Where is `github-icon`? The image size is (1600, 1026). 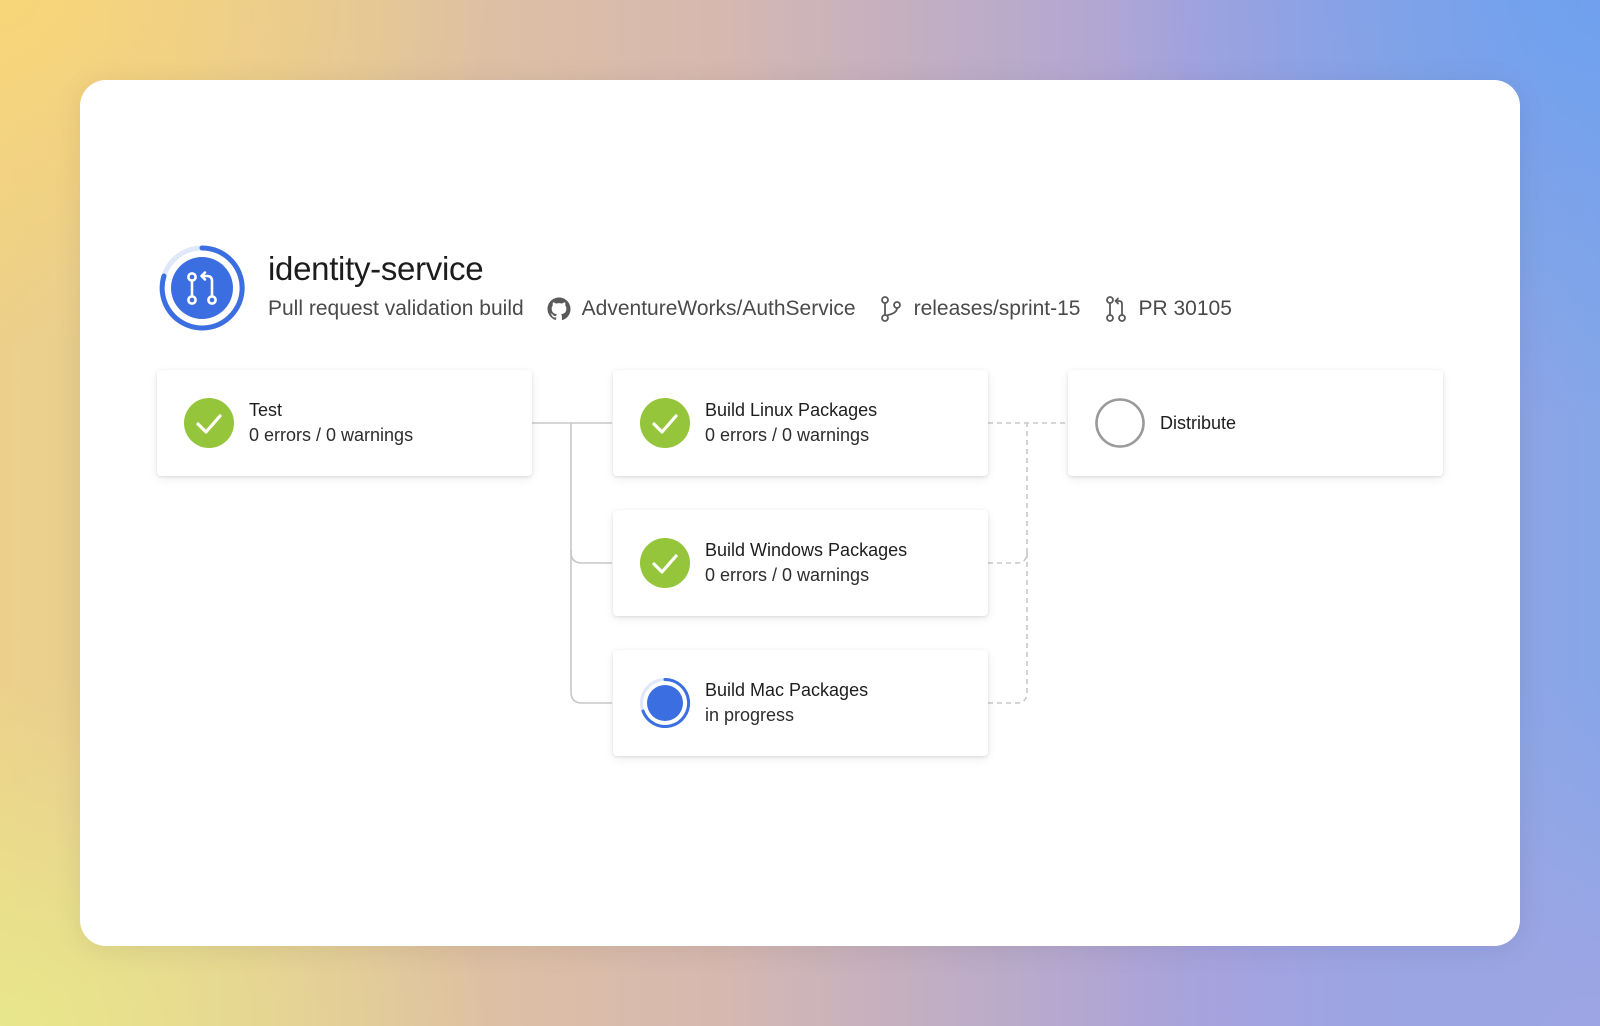
github-icon is located at coordinates (559, 309).